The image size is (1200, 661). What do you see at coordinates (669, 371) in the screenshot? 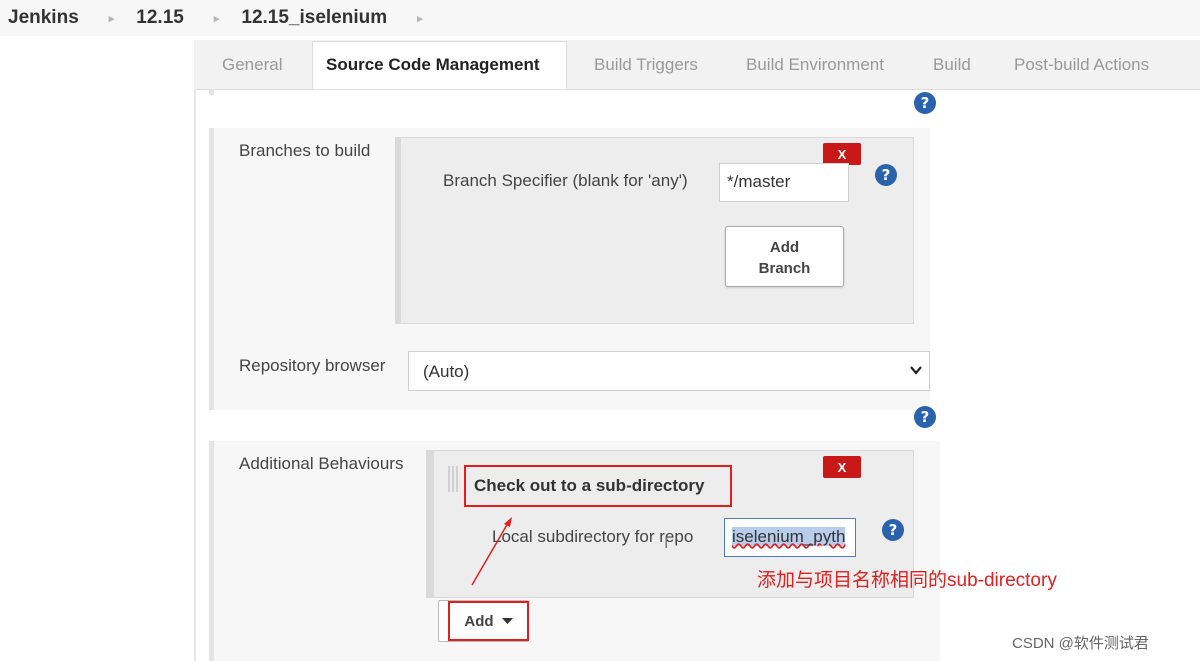
I see `repository-browser-select: (Auto)` at bounding box center [669, 371].